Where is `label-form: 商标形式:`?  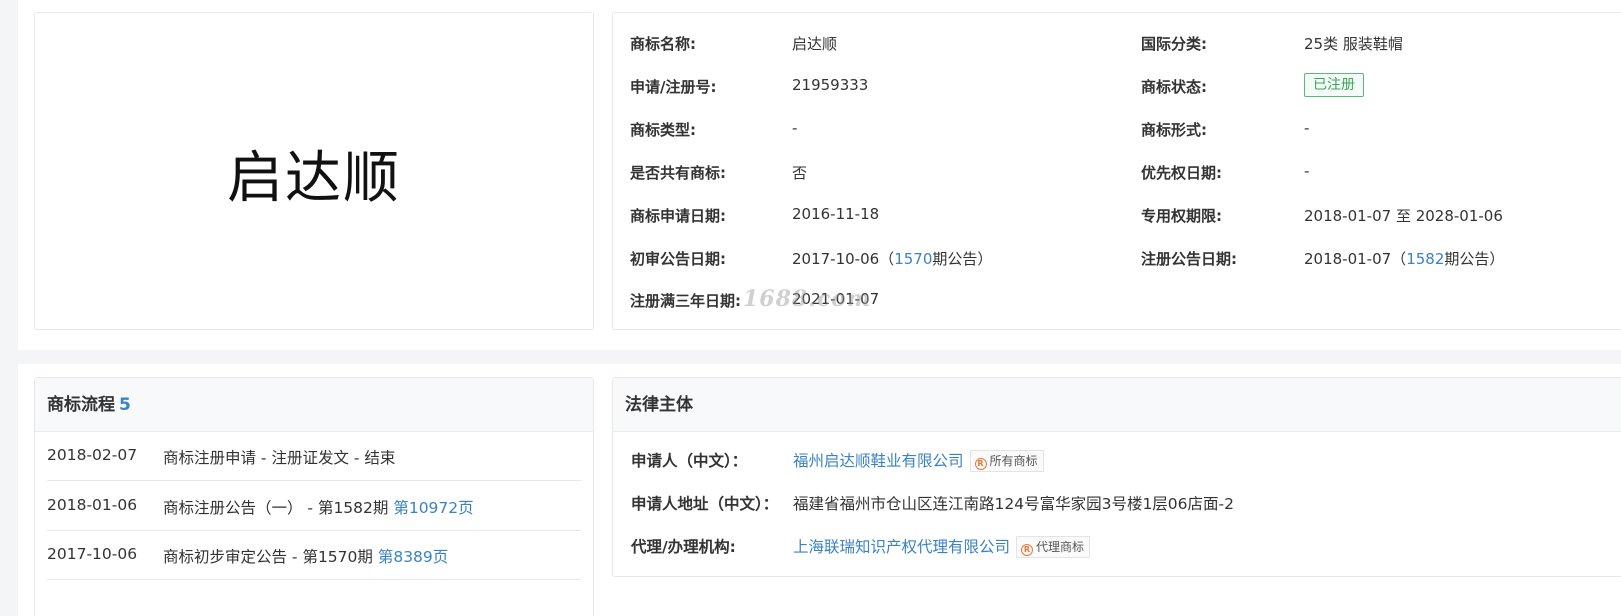 label-form: 商标形式: is located at coordinates (1174, 130).